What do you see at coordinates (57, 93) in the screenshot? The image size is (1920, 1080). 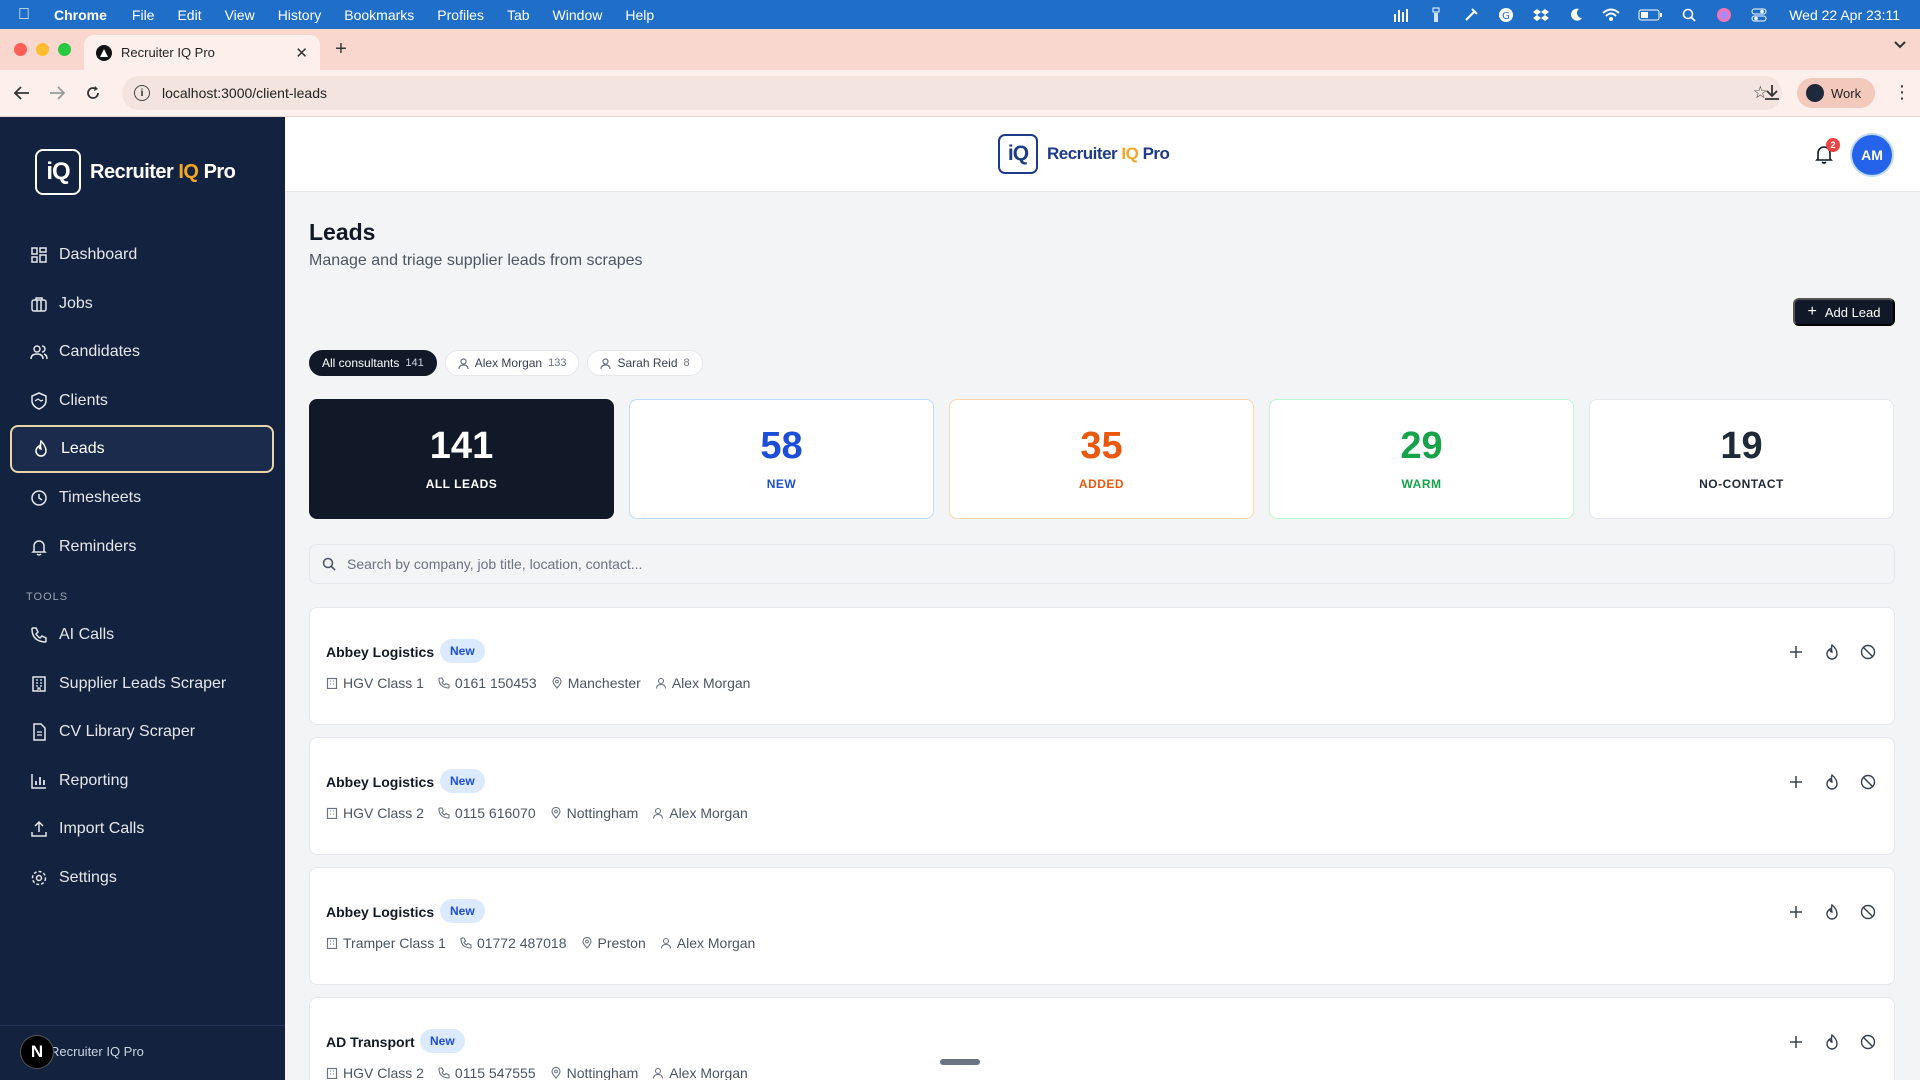 I see `forward-icon` at bounding box center [57, 93].